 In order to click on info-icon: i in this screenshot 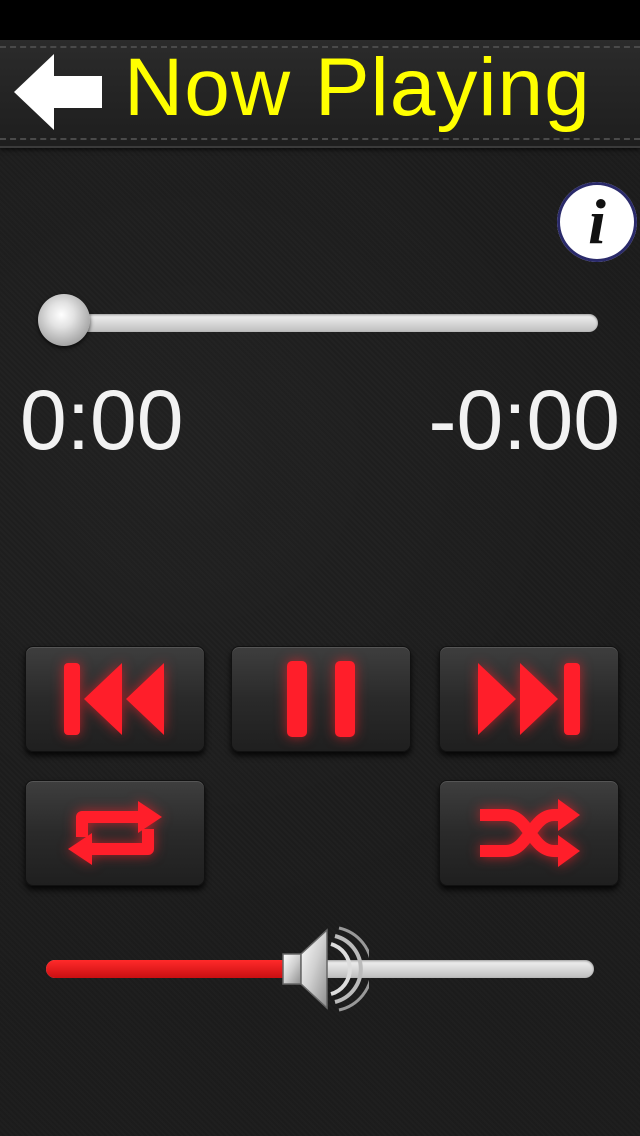, I will do `click(597, 221)`.